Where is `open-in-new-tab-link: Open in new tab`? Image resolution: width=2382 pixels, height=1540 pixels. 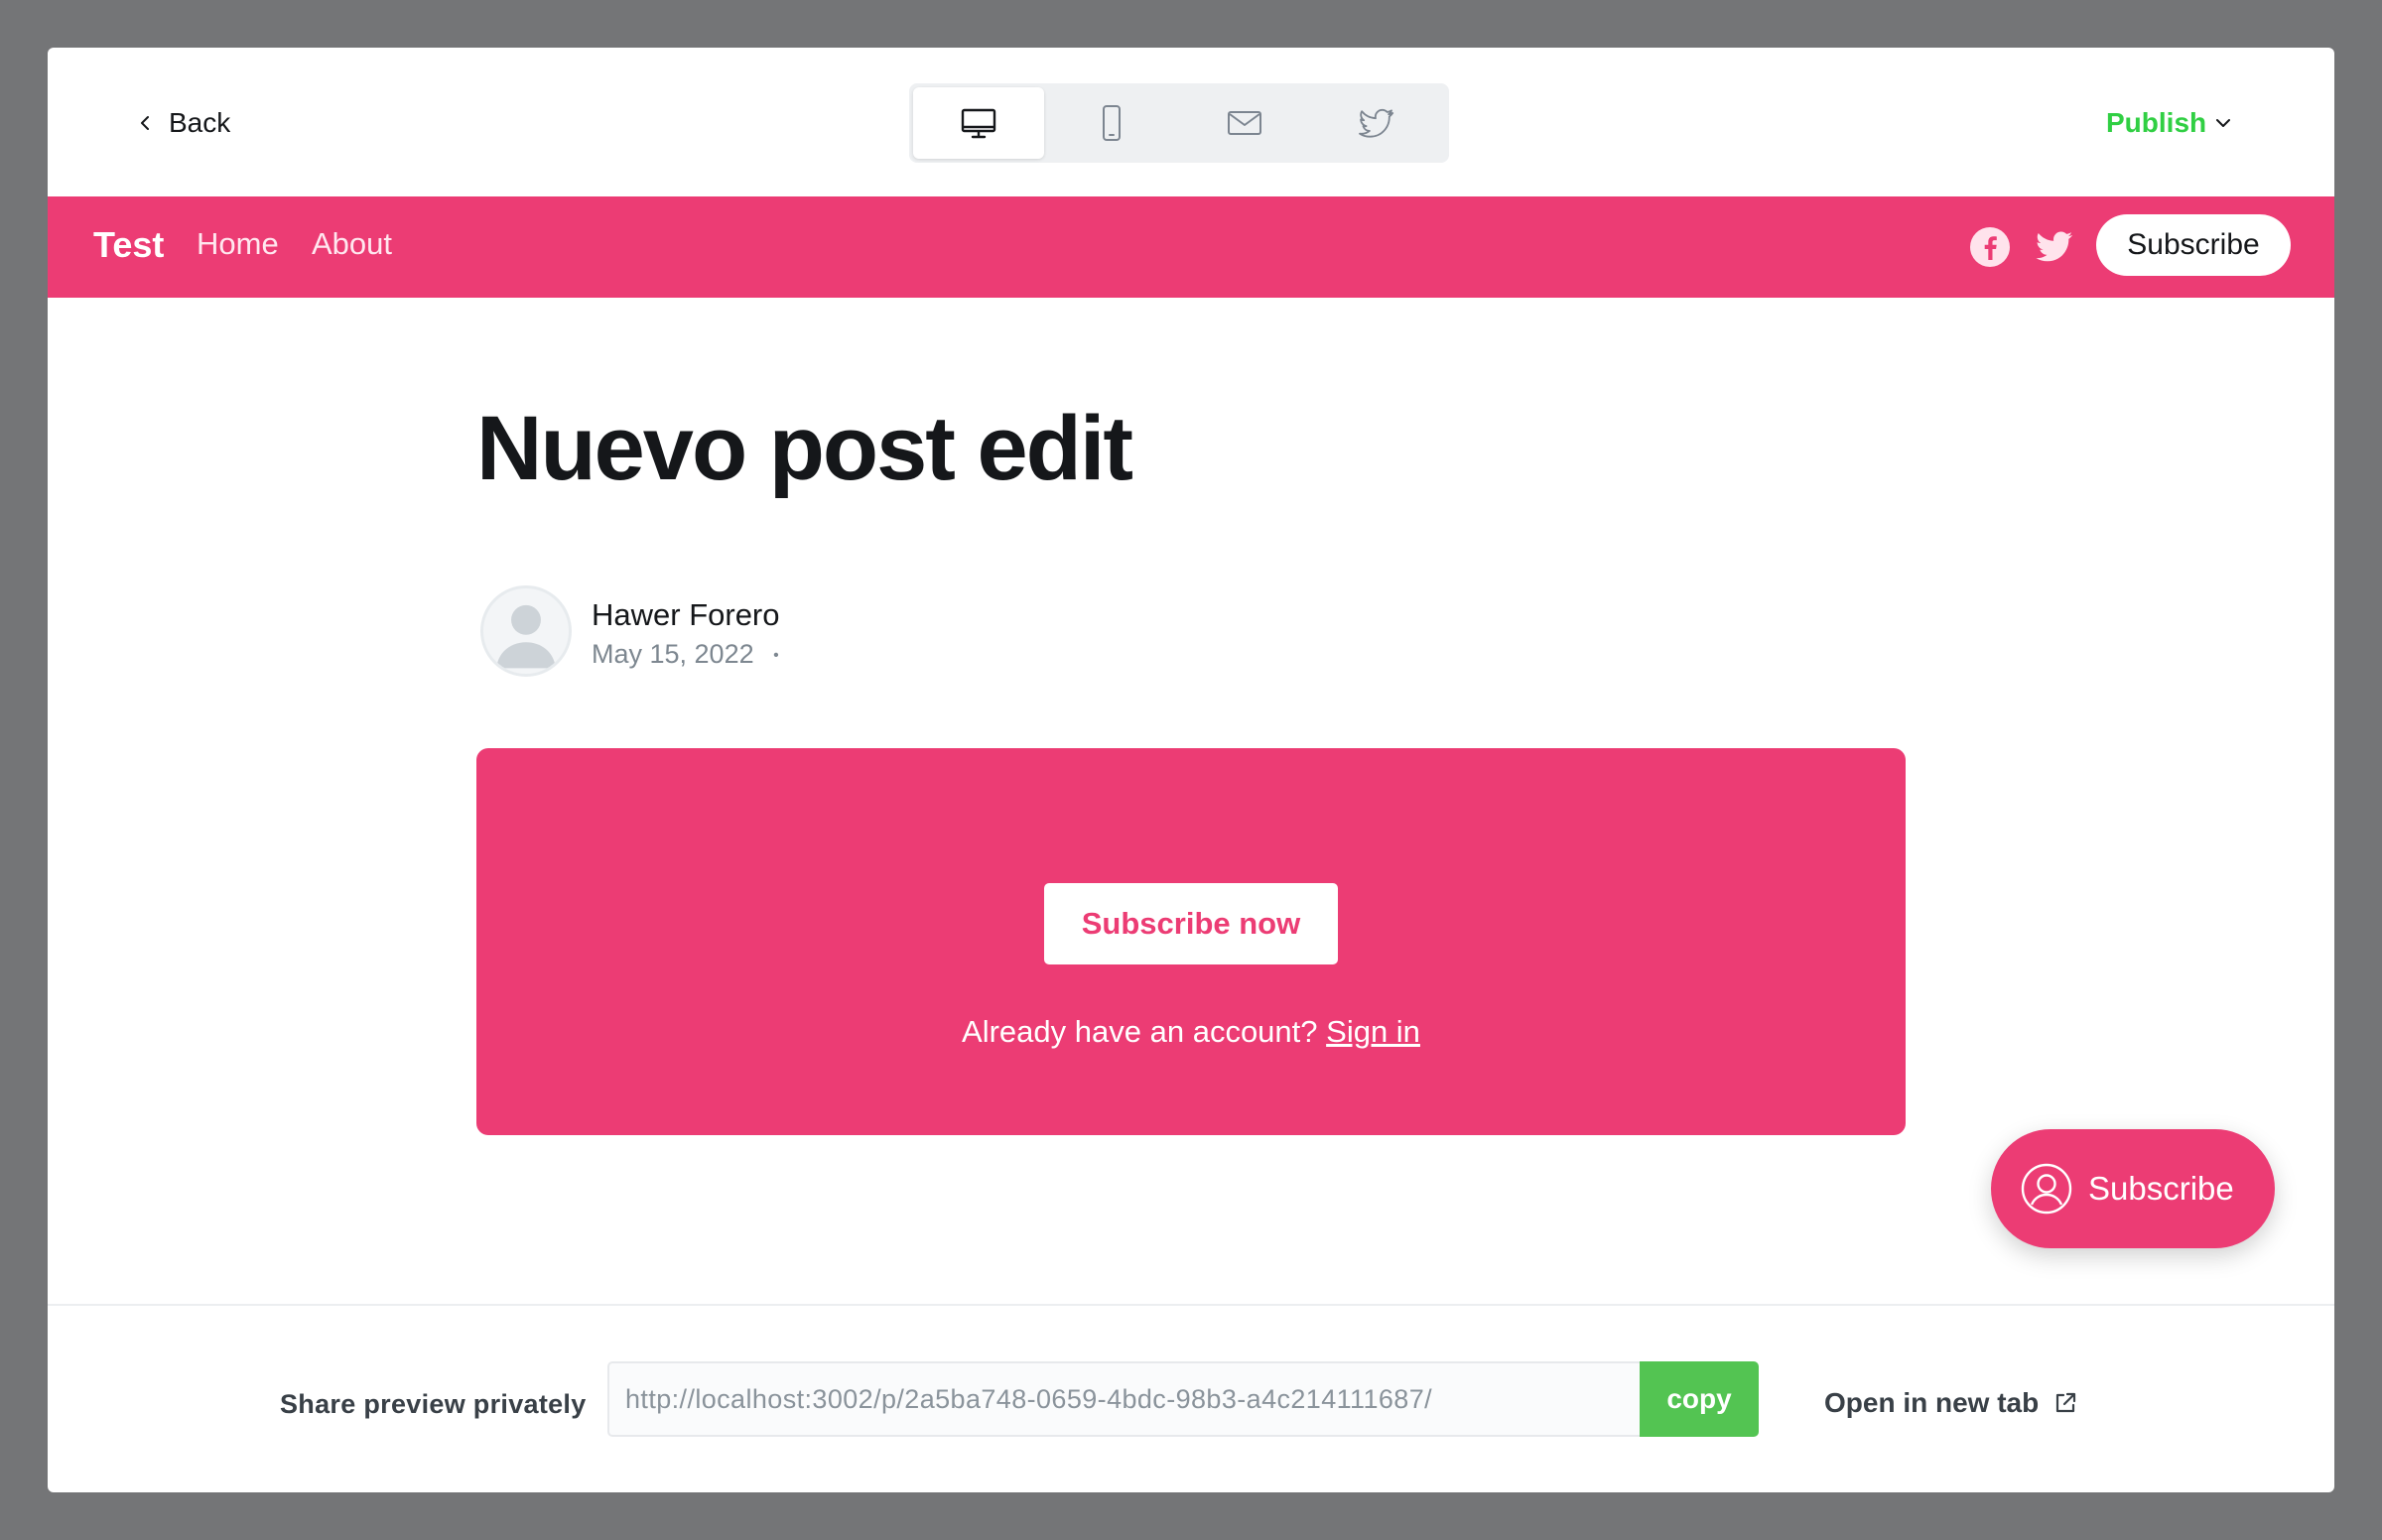 open-in-new-tab-link: Open in new tab is located at coordinates (1951, 1403).